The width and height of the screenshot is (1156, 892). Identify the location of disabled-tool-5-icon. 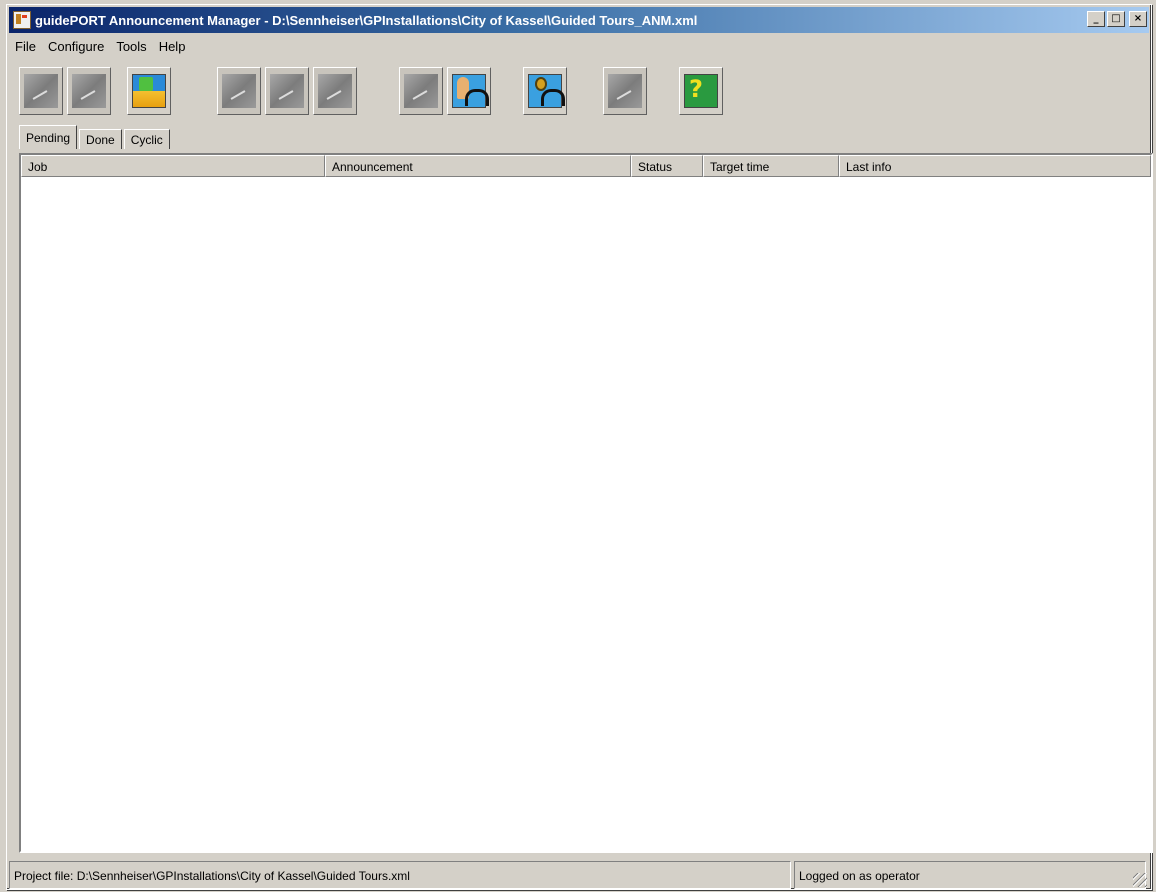
(335, 91).